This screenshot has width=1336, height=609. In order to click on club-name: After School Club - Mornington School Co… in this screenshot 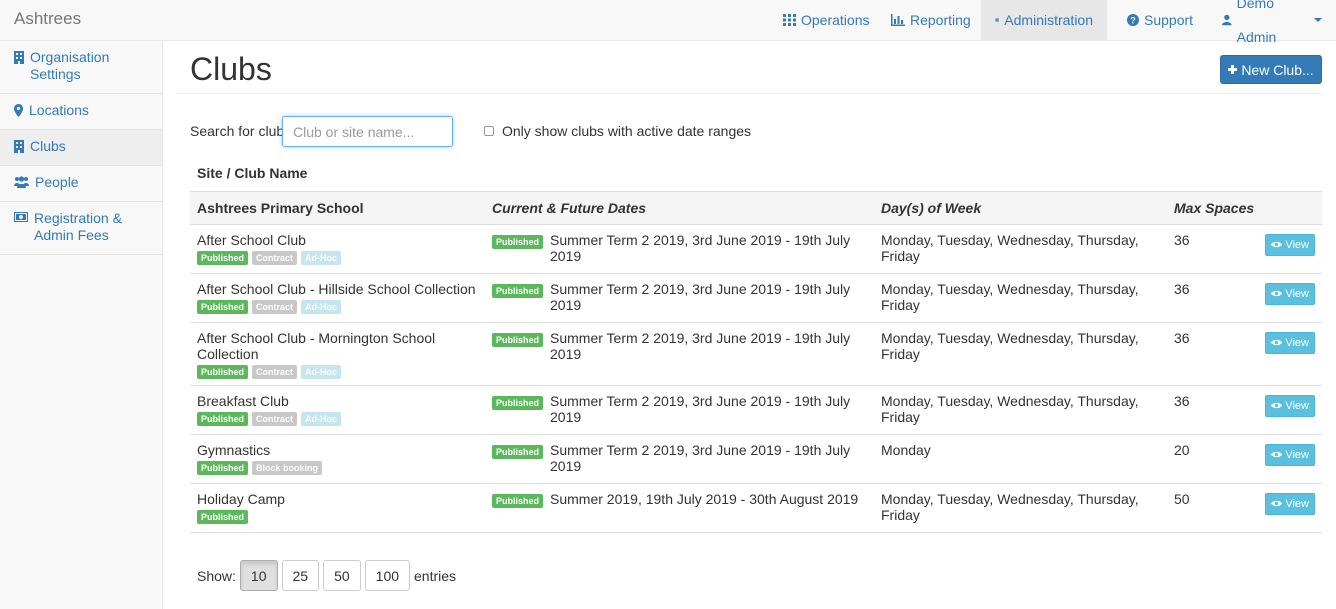, I will do `click(316, 345)`.